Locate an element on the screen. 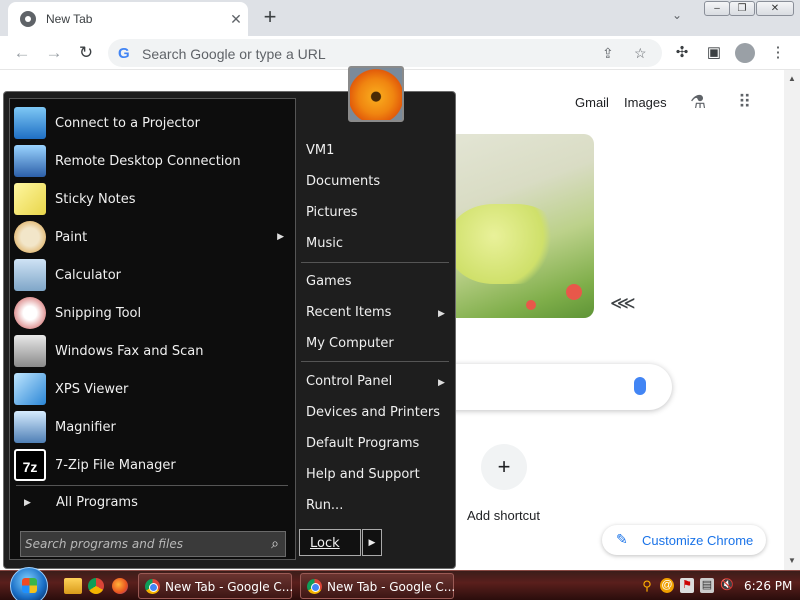 Image resolution: width=800 pixels, height=600 pixels. program-sticky-notes: Sticky Notes is located at coordinates (153, 199).